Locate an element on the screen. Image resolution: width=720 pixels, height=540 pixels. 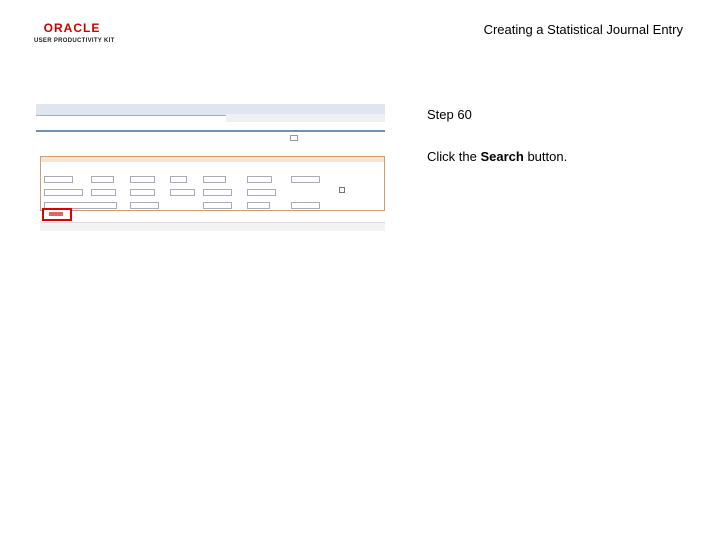
thumb-search-button is located at coordinates (56, 214).